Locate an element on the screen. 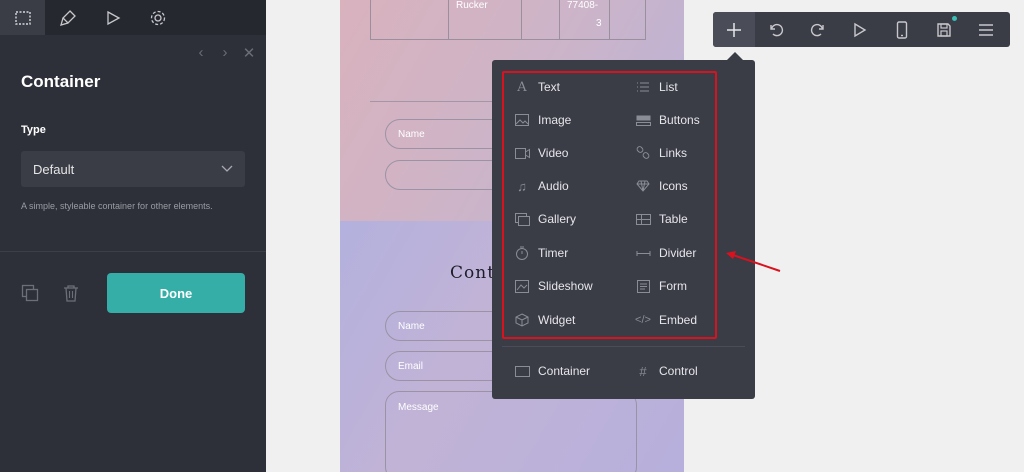  add-icon is located at coordinates (734, 29).